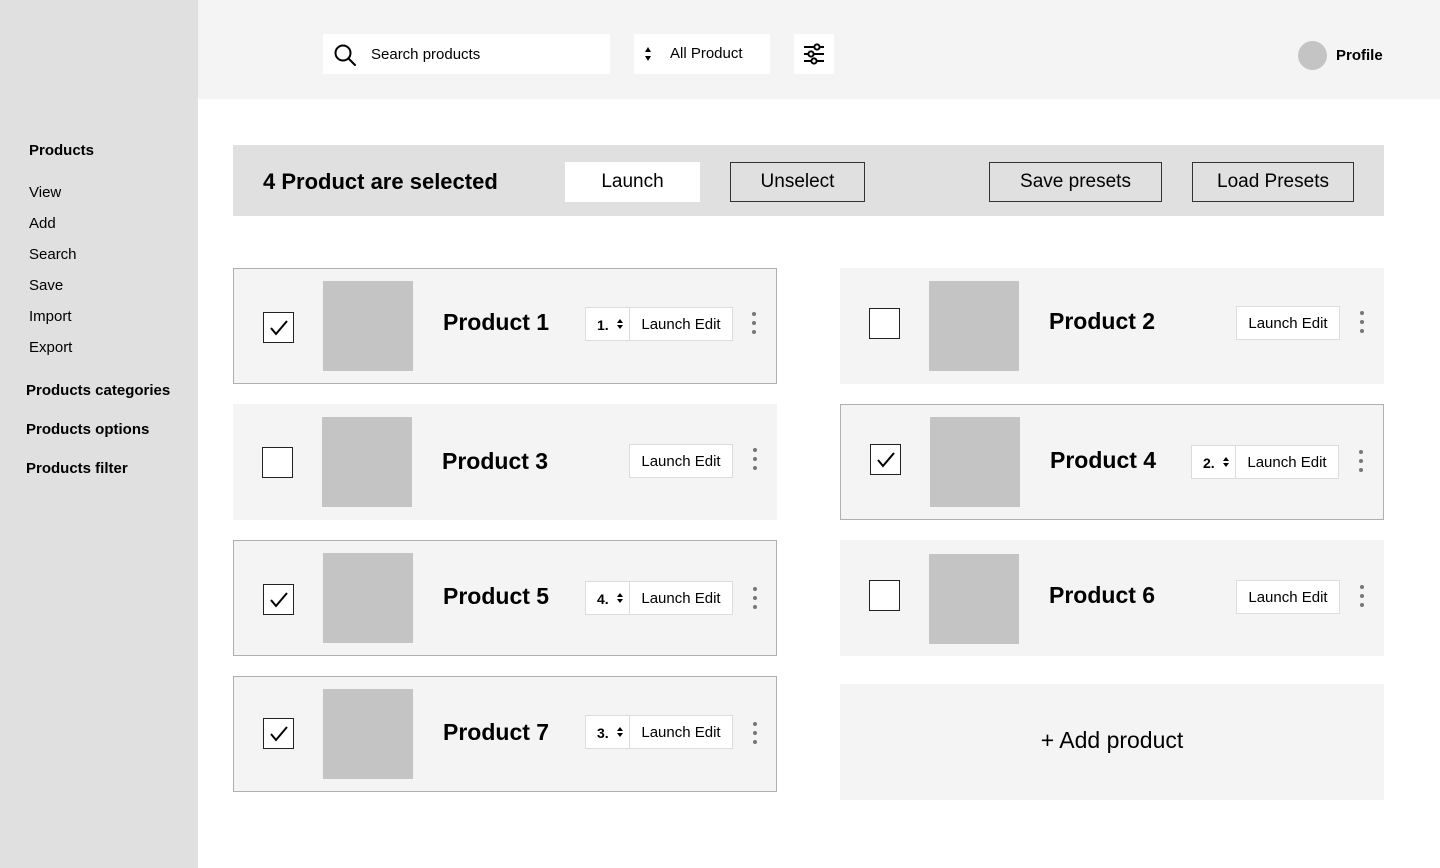 The image size is (1440, 868). Describe the element at coordinates (50, 347) in the screenshot. I see `sidebar-item-export: Export` at that location.